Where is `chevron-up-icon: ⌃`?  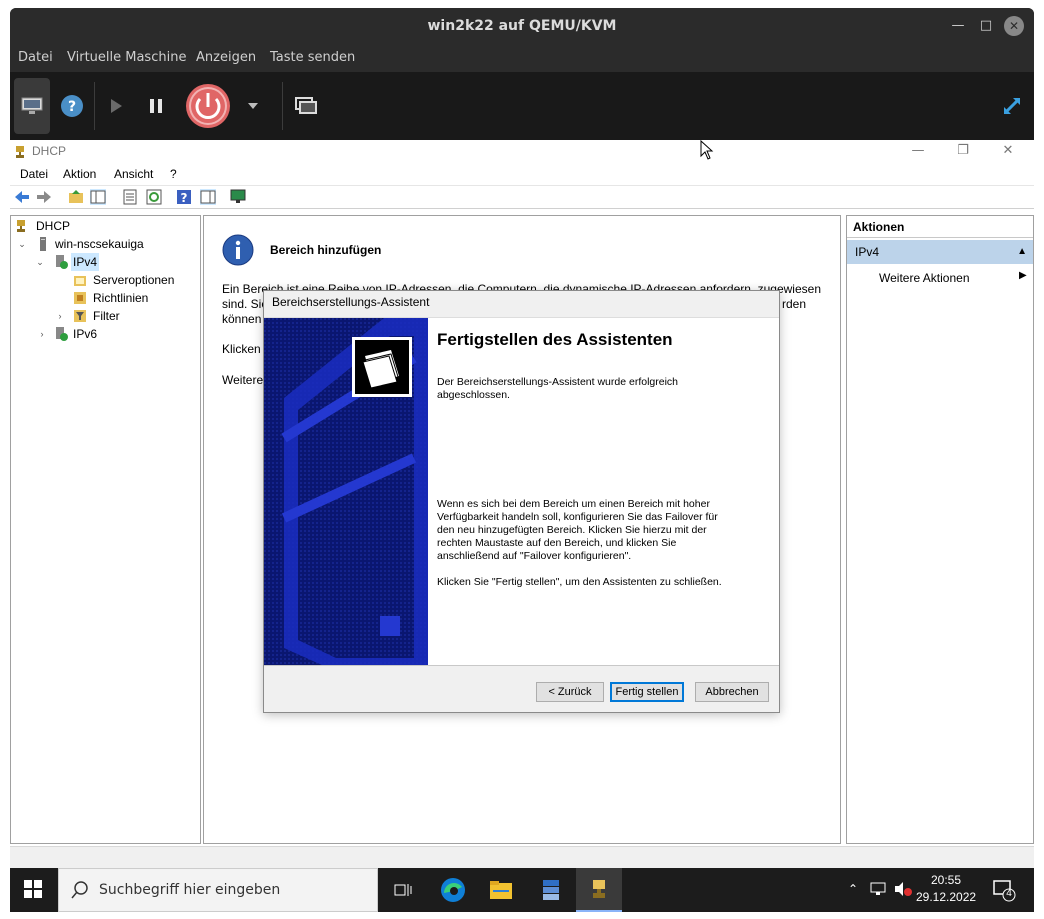 chevron-up-icon: ⌃ is located at coordinates (853, 889).